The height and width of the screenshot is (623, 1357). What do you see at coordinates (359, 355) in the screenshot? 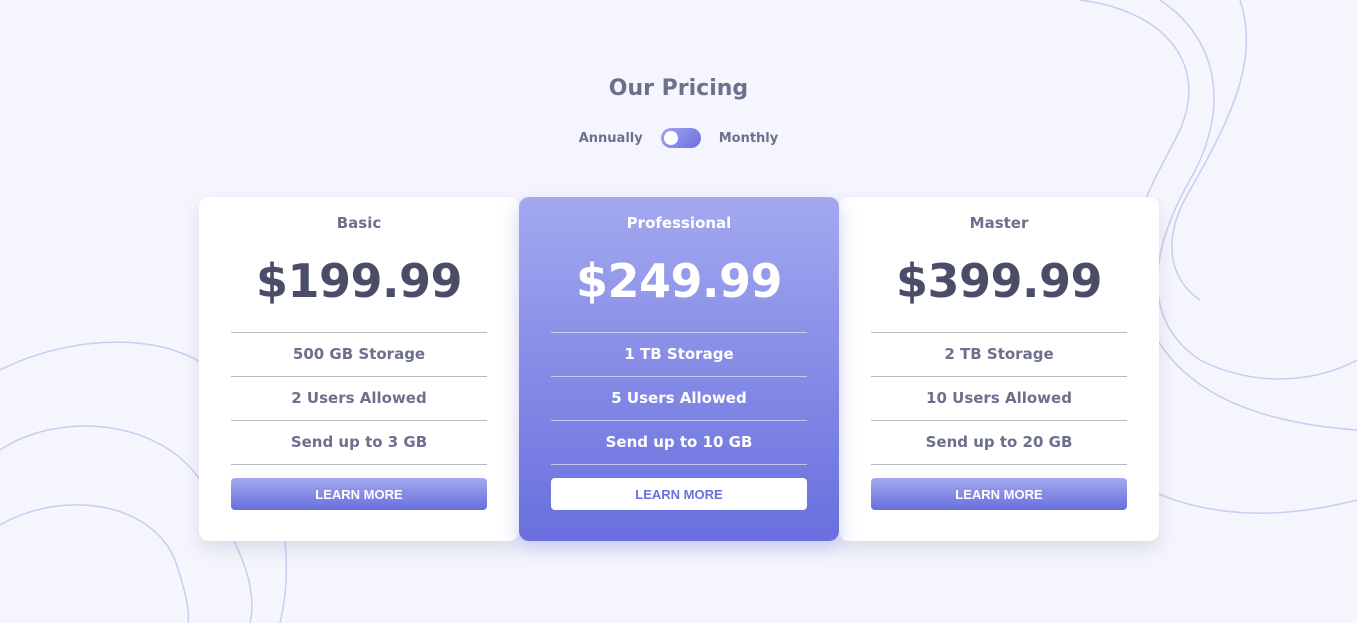
I see `feature-storage: 500 GB Storage` at bounding box center [359, 355].